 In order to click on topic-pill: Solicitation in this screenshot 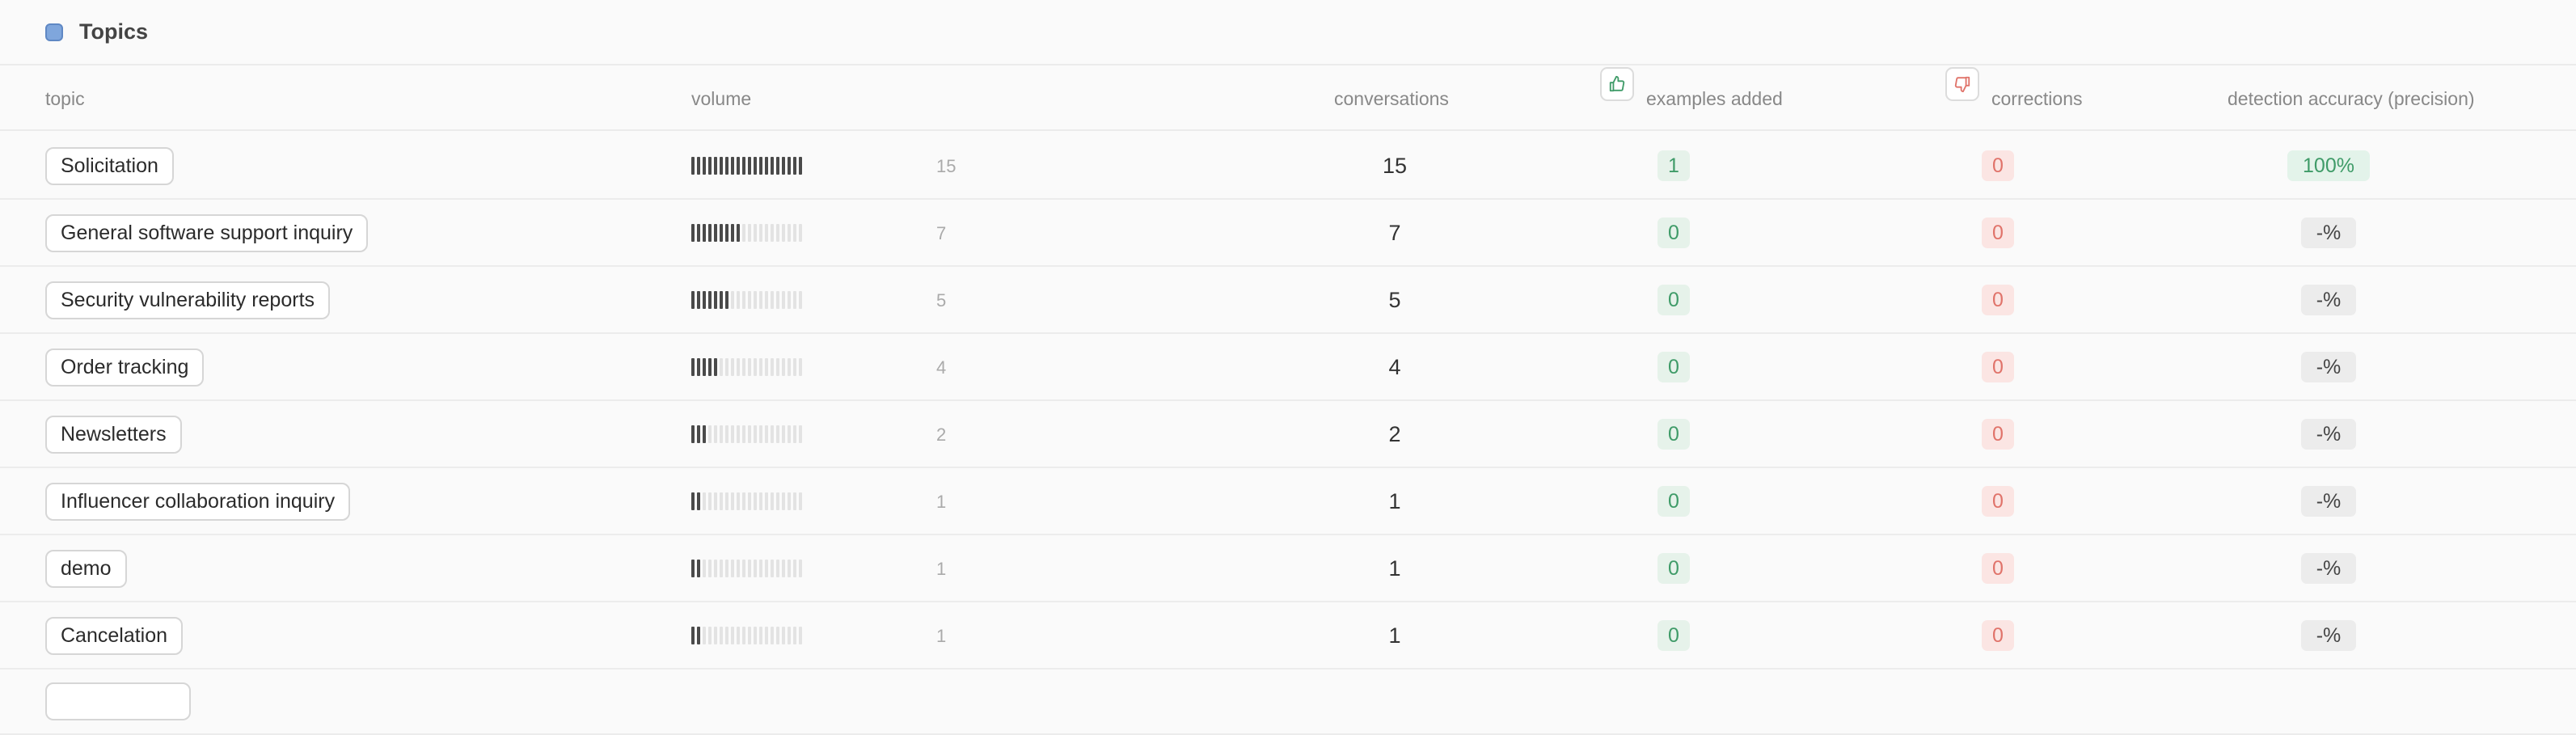, I will do `click(109, 166)`.